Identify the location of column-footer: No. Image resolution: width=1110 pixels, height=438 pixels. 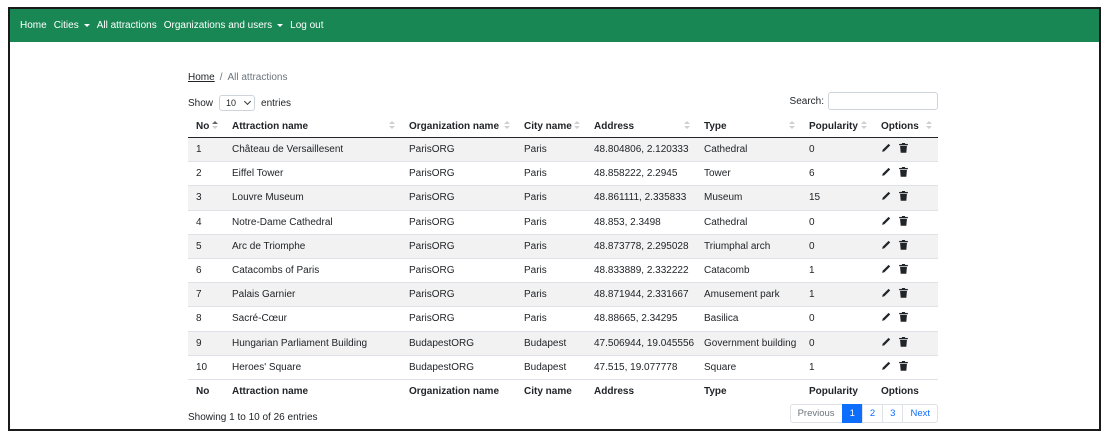
(206, 391).